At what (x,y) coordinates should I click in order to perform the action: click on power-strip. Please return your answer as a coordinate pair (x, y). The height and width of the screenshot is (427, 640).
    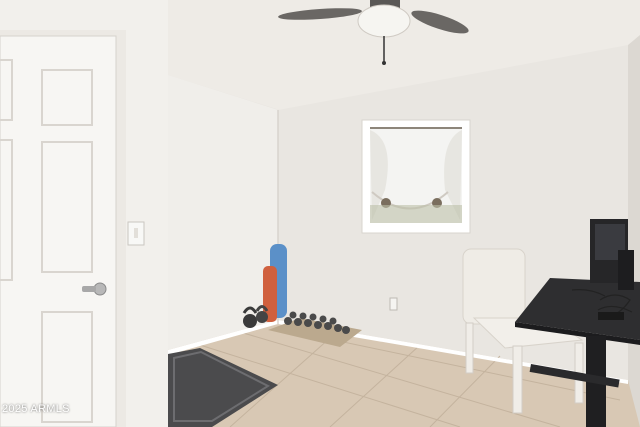
    Looking at the image, I should click on (611, 316).